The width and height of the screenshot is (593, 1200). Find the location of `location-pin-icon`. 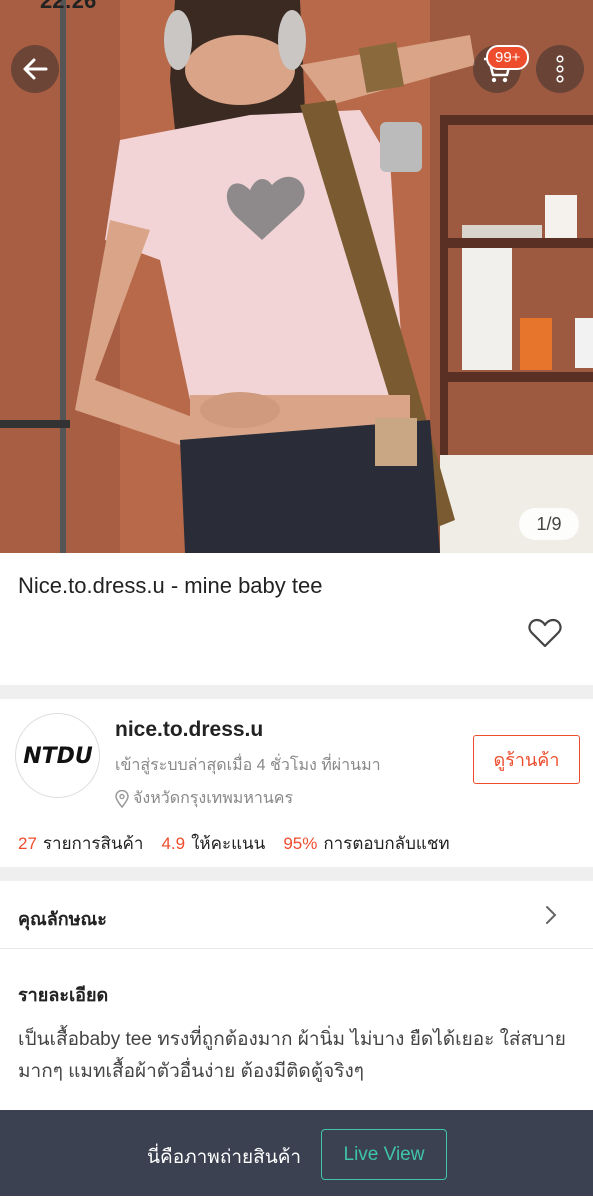

location-pin-icon is located at coordinates (122, 798).